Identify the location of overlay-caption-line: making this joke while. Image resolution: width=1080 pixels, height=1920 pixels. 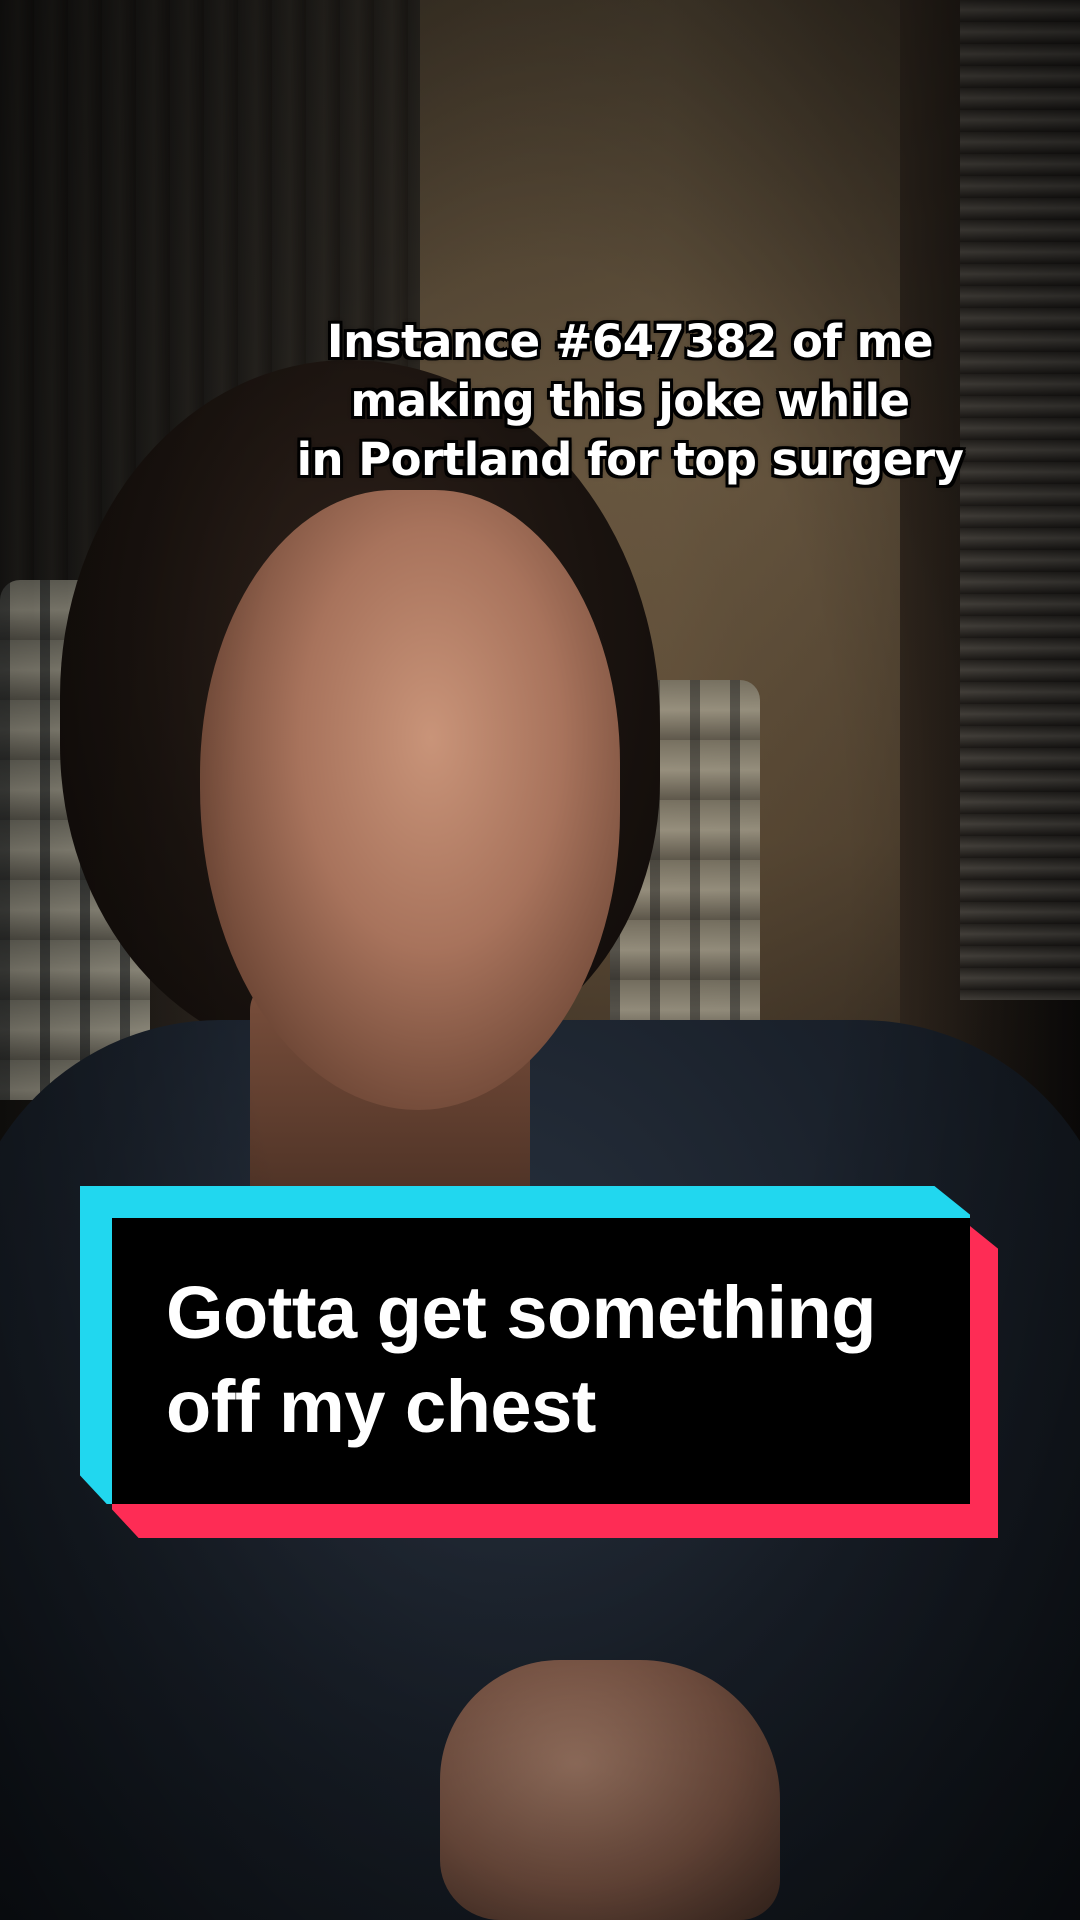
(630, 400).